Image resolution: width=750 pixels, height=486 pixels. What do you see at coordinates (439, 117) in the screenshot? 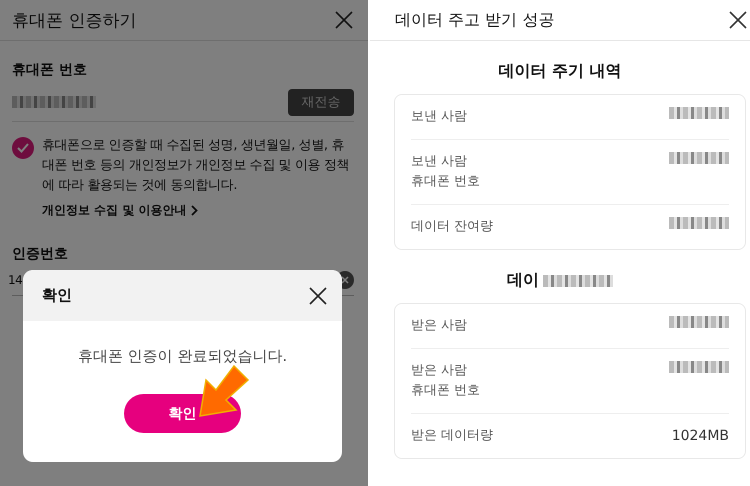
I see `row-label: 보낸 사람` at bounding box center [439, 117].